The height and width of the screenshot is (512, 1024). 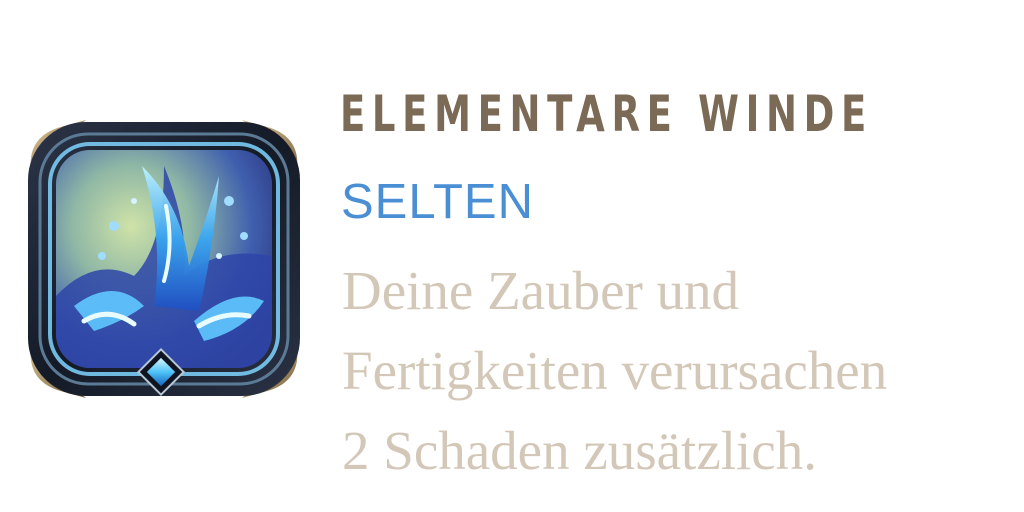 What do you see at coordinates (615, 370) in the screenshot?
I see `description-line: Fertigkeiten verursachen` at bounding box center [615, 370].